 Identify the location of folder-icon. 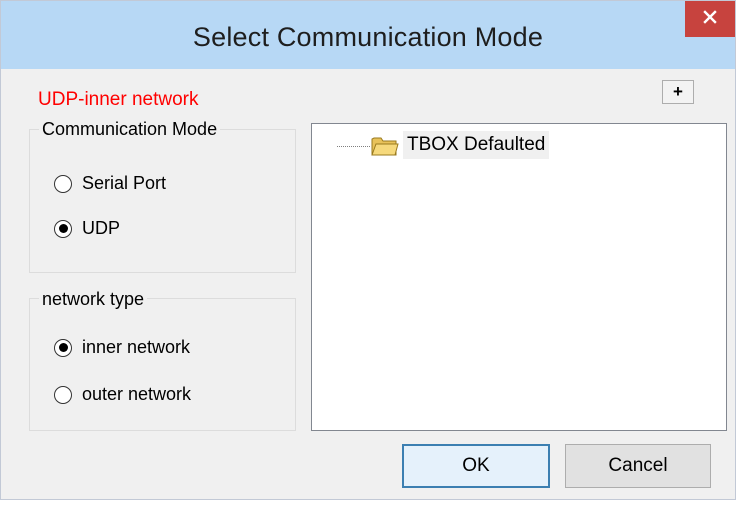
(385, 146).